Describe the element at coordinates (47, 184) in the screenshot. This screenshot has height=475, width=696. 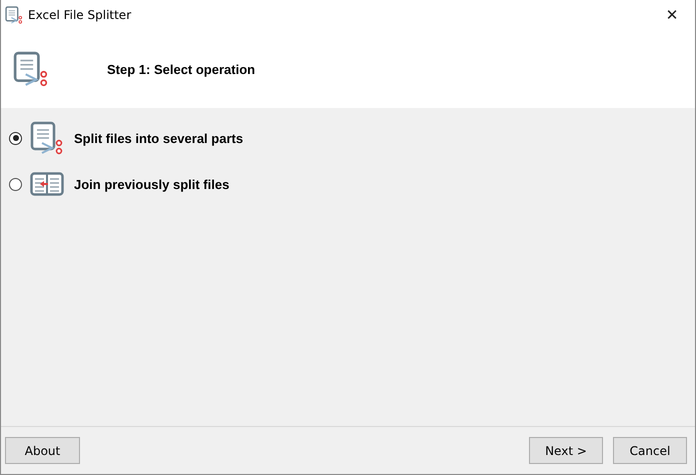
I see `book-icon` at that location.